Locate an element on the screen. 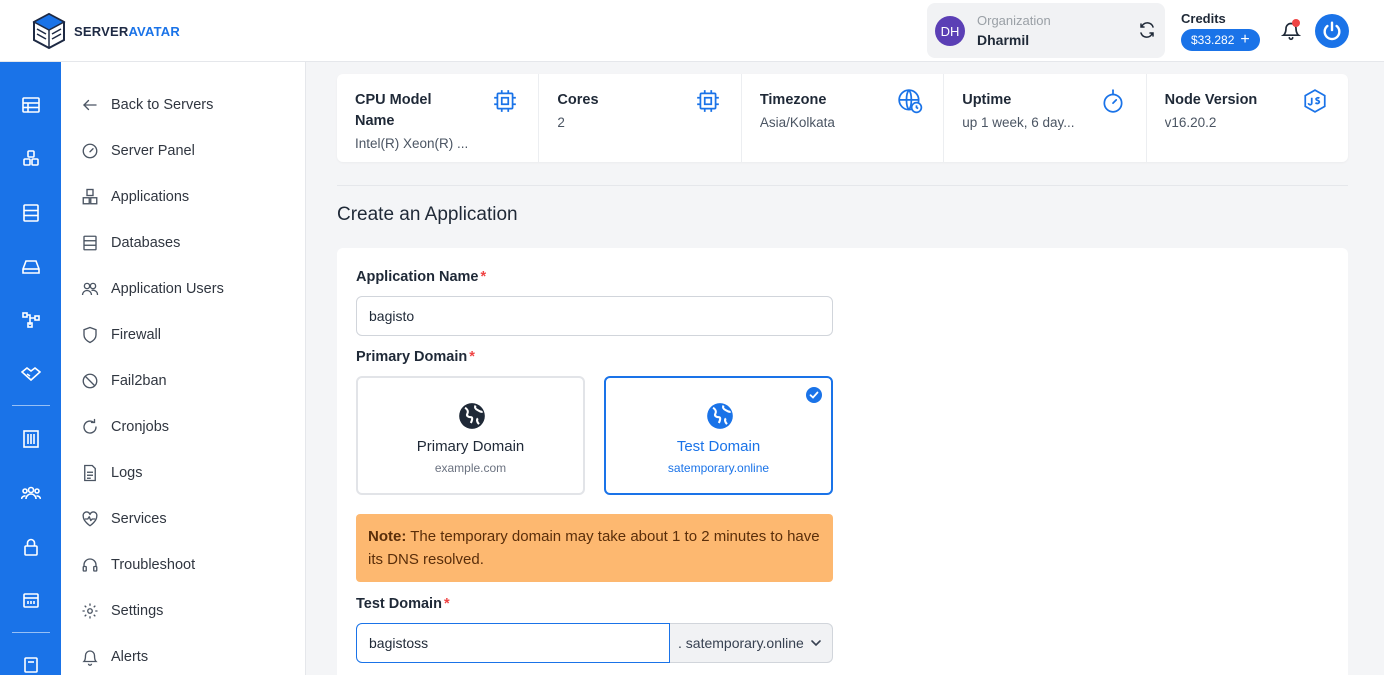  users-icon is located at coordinates (90, 289).